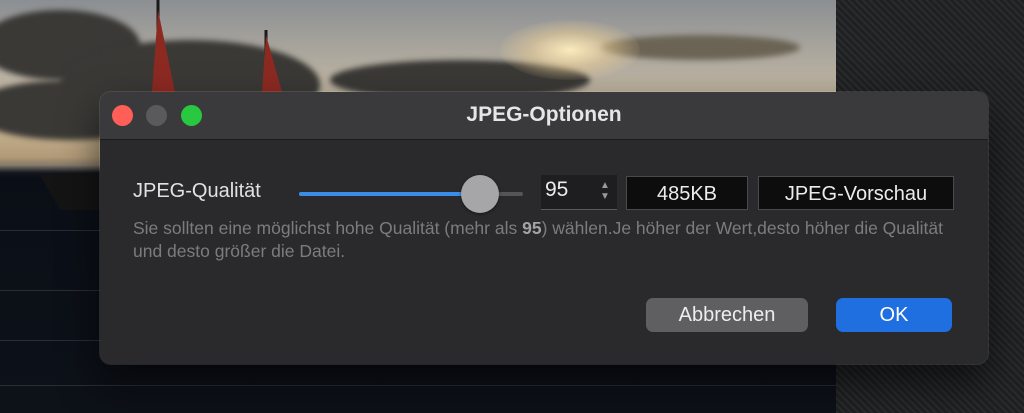  Describe the element at coordinates (687, 193) in the screenshot. I see `file-size-display: 485KB` at that location.